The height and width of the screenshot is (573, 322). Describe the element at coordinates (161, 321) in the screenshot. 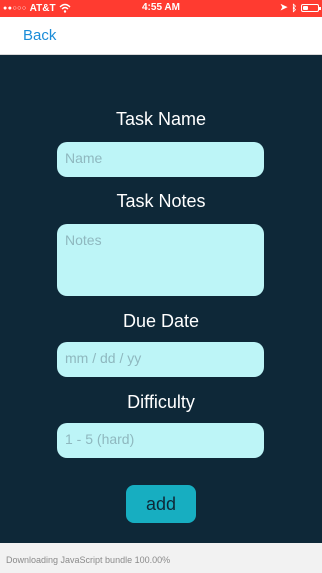

I see `due-date-label: Due Date` at that location.